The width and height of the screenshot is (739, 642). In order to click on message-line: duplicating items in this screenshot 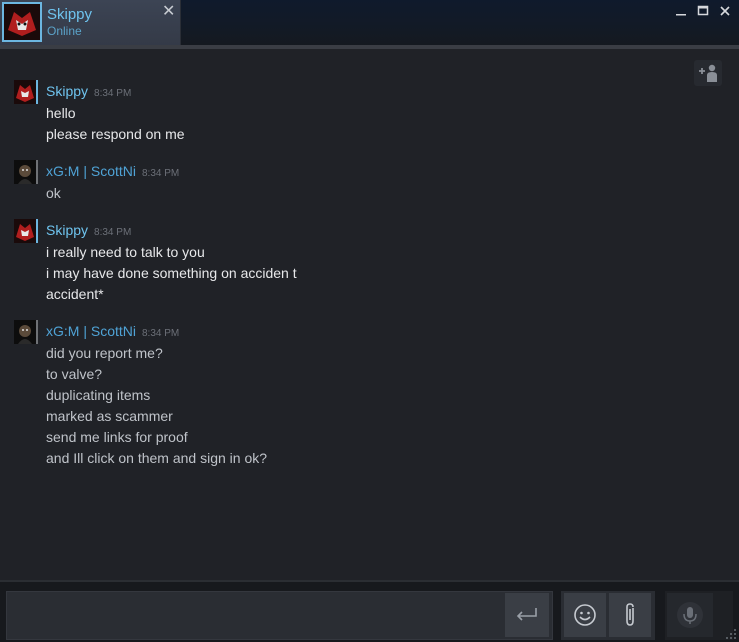, I will do `click(98, 395)`.